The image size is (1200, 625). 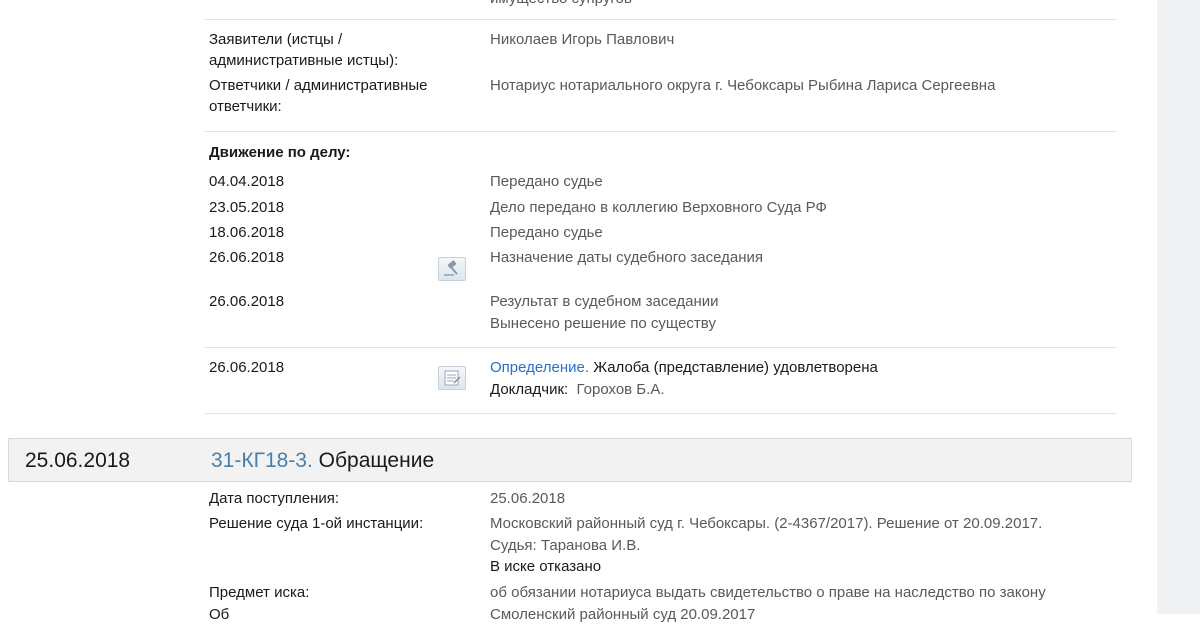 What do you see at coordinates (570, 460) in the screenshot?
I see `case-header: 25.06.2018 31-КГ18-3. Обращение` at bounding box center [570, 460].